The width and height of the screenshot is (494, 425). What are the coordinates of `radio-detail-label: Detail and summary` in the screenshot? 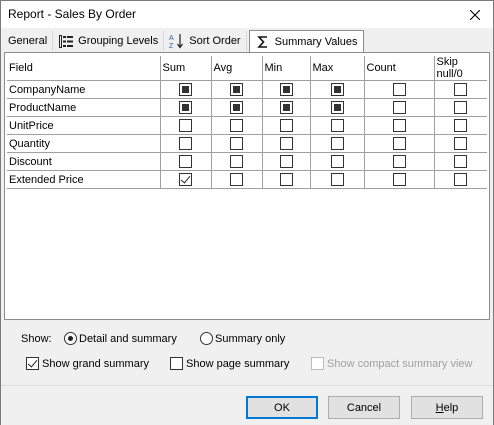 It's located at (128, 339).